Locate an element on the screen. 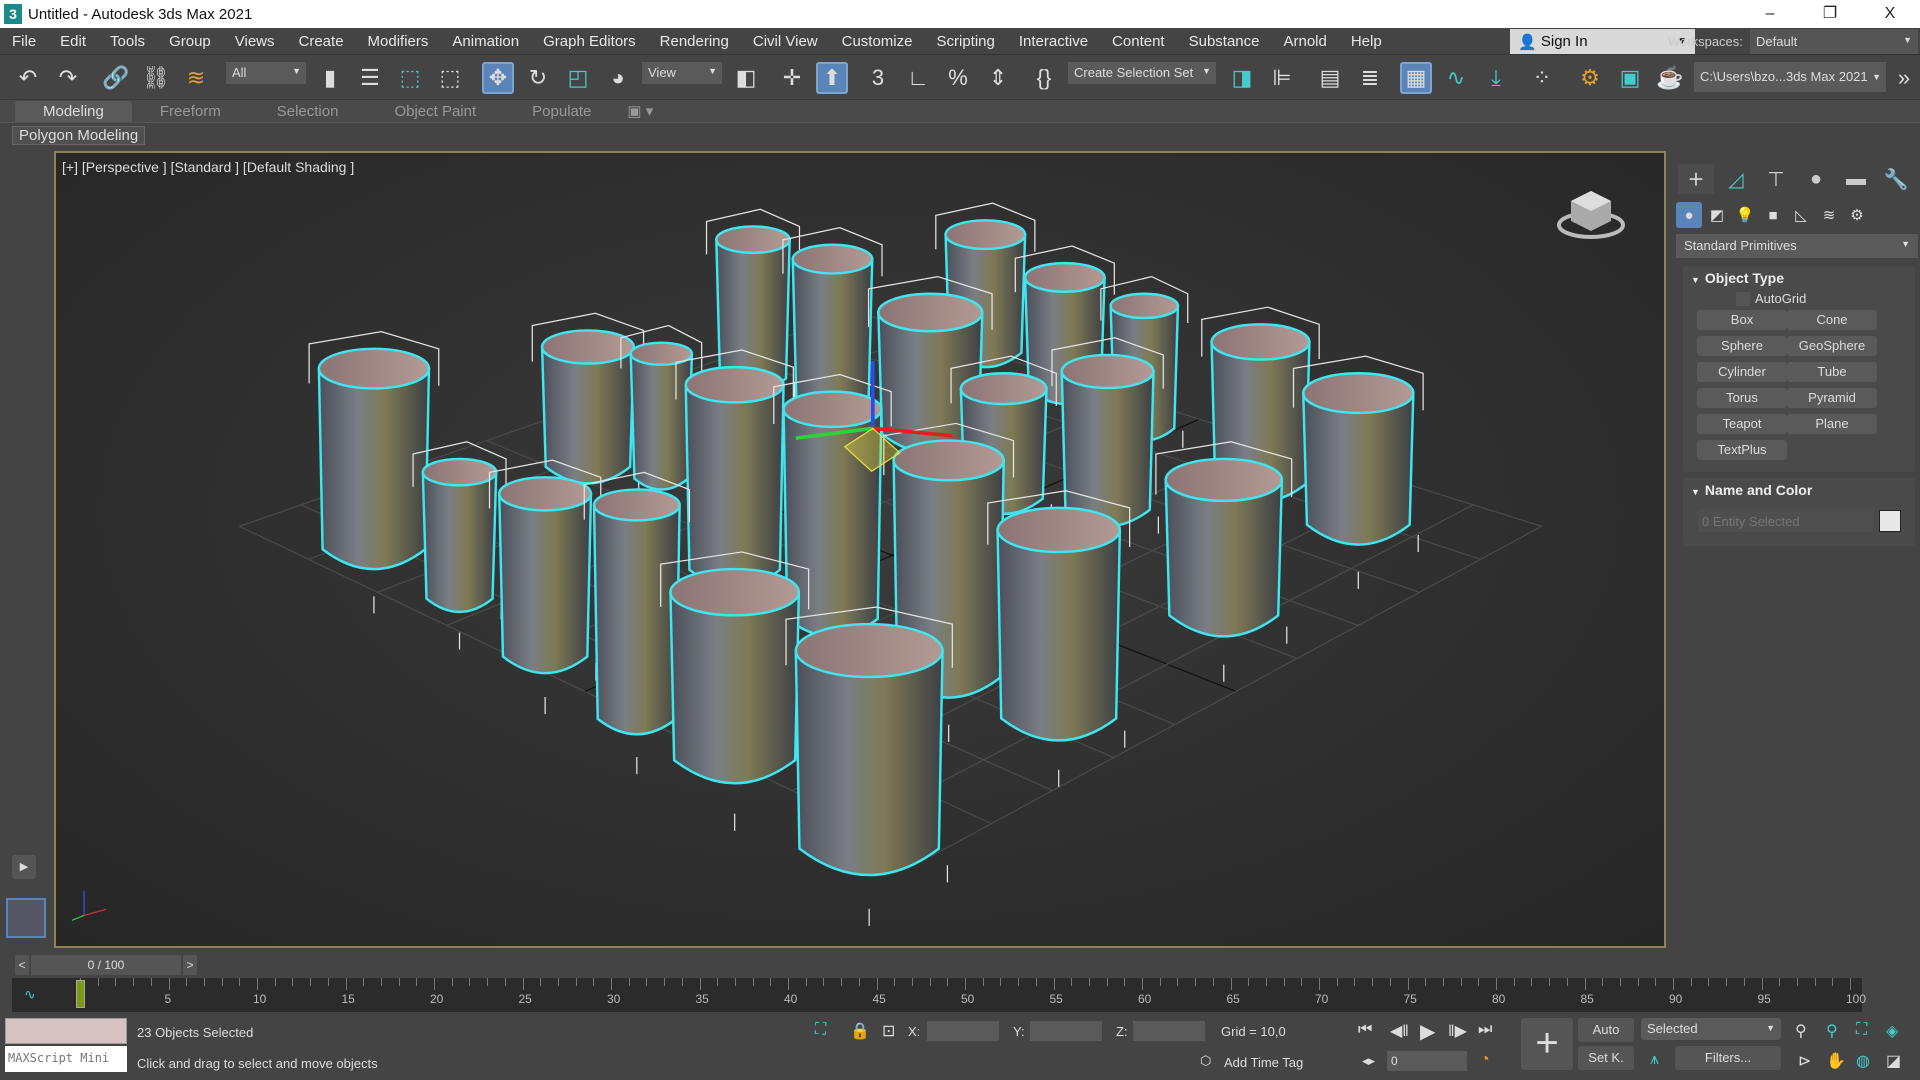 The image size is (1920, 1080). reference-coordinate-dropdown: View ▼ is located at coordinates (682, 73).